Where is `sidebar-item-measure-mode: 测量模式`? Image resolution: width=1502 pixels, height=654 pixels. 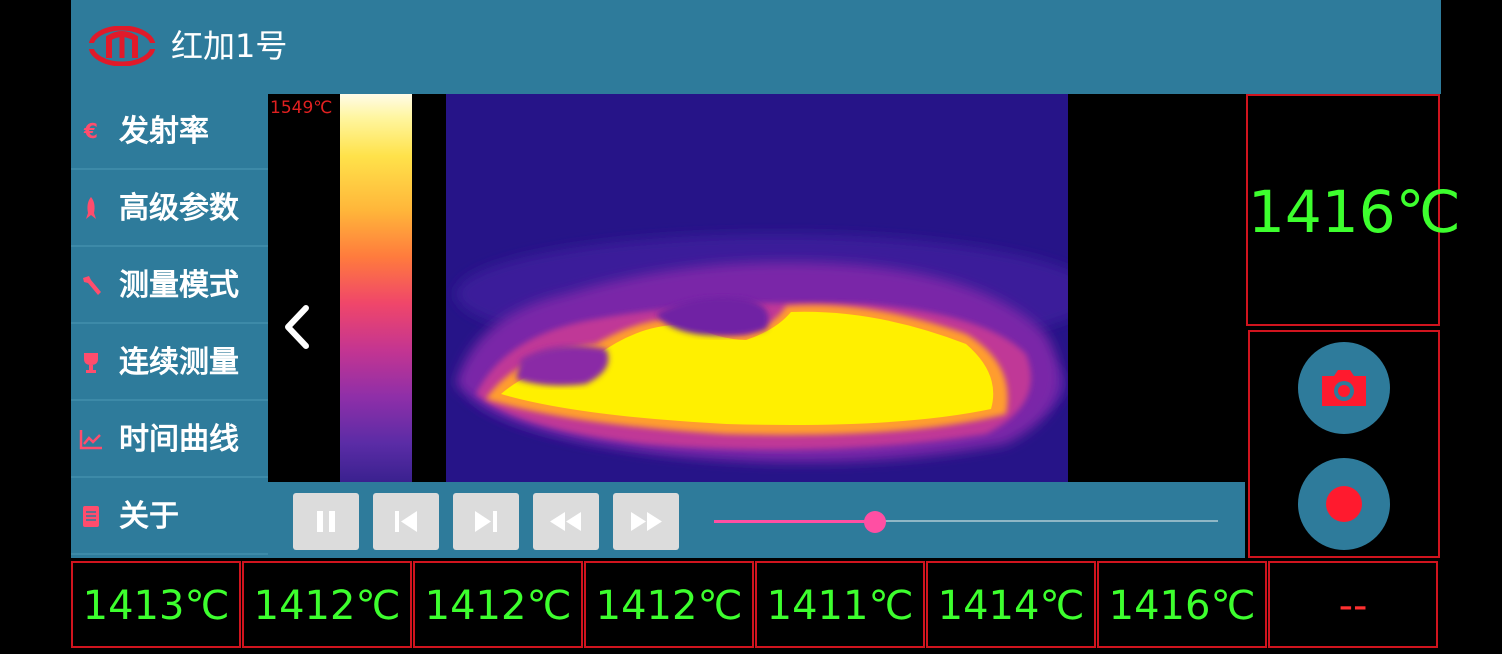
sidebar-item-measure-mode: 测量模式 is located at coordinates (169, 286).